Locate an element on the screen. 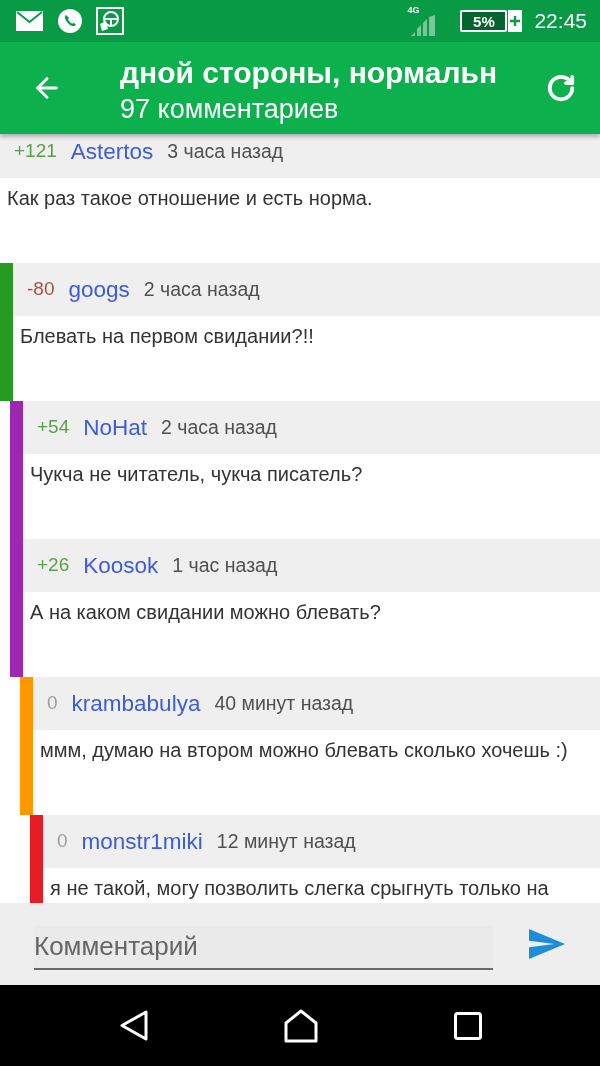 This screenshot has width=600, height=1066. comment-time: 40 минут назад is located at coordinates (284, 703).